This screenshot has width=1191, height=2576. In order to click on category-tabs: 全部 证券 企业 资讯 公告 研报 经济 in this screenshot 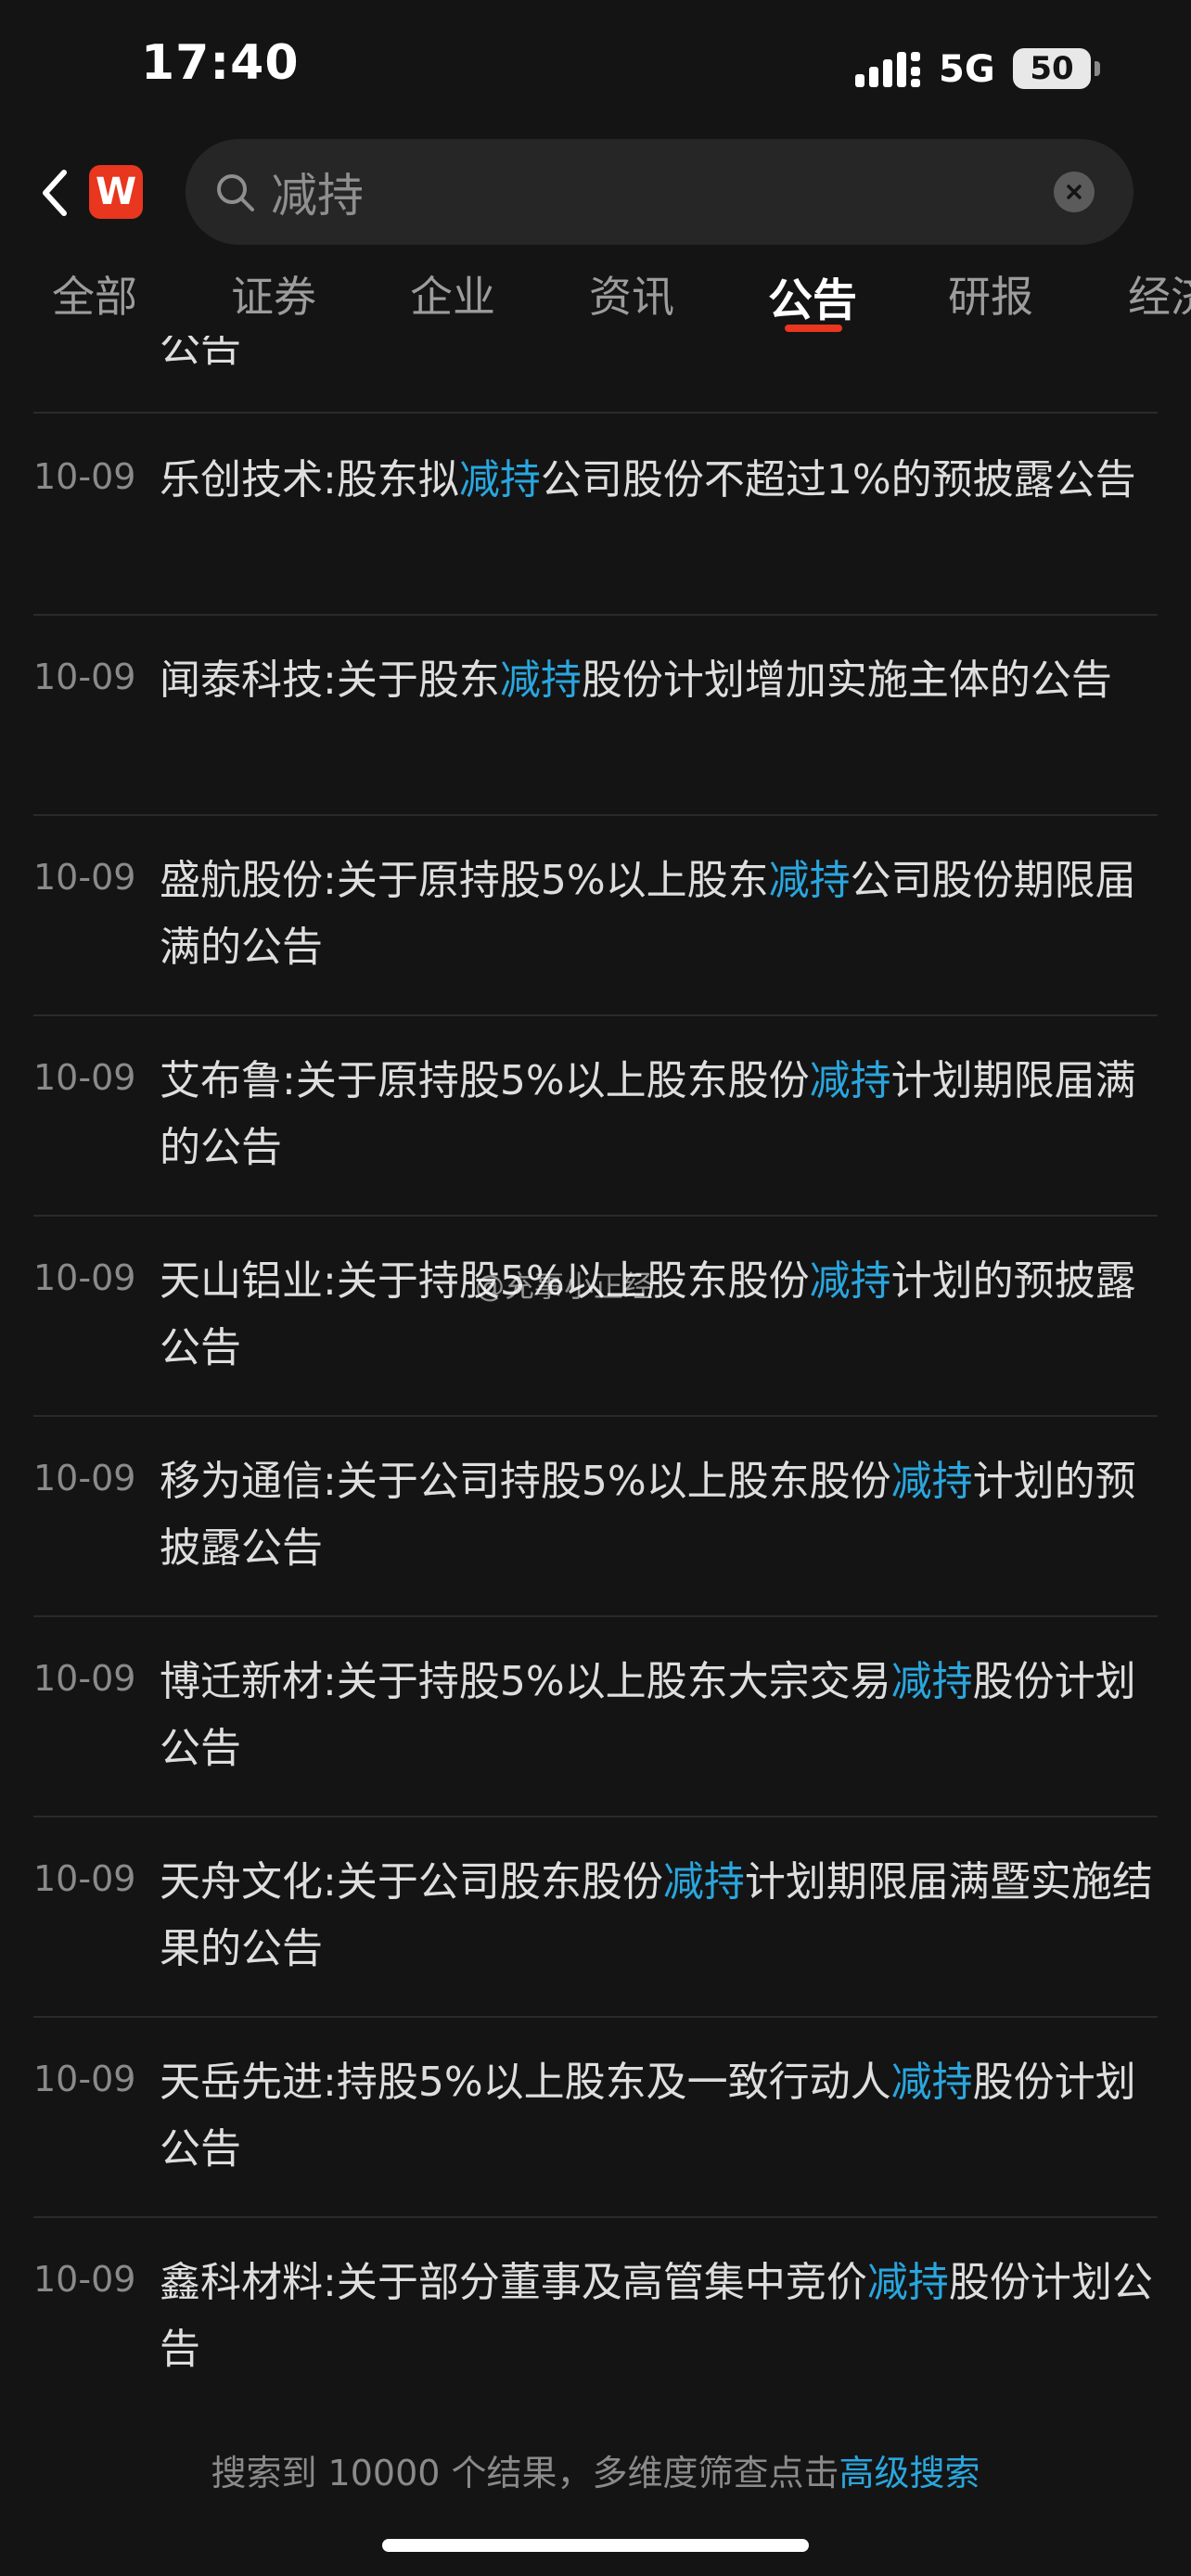, I will do `click(595, 296)`.